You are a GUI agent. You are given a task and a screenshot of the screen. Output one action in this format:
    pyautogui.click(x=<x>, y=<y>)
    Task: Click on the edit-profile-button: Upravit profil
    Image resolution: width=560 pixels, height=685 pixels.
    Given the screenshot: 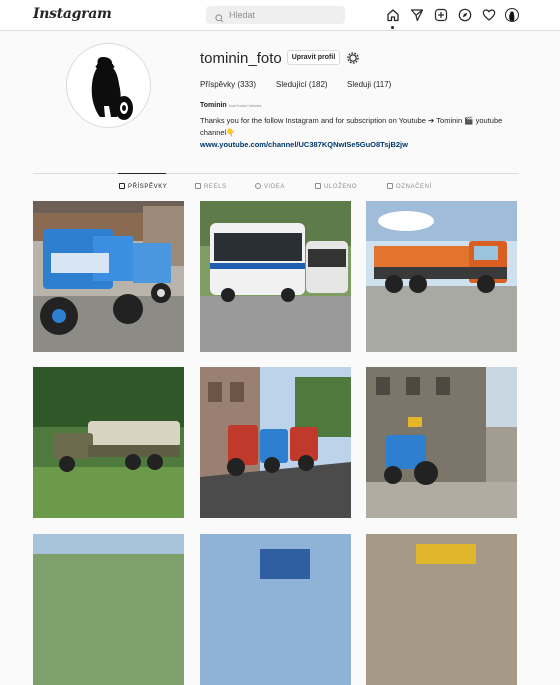 What is the action you would take?
    pyautogui.click(x=313, y=57)
    